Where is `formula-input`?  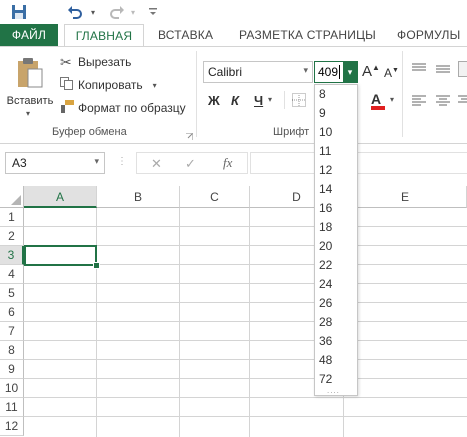
formula-input is located at coordinates (358, 163).